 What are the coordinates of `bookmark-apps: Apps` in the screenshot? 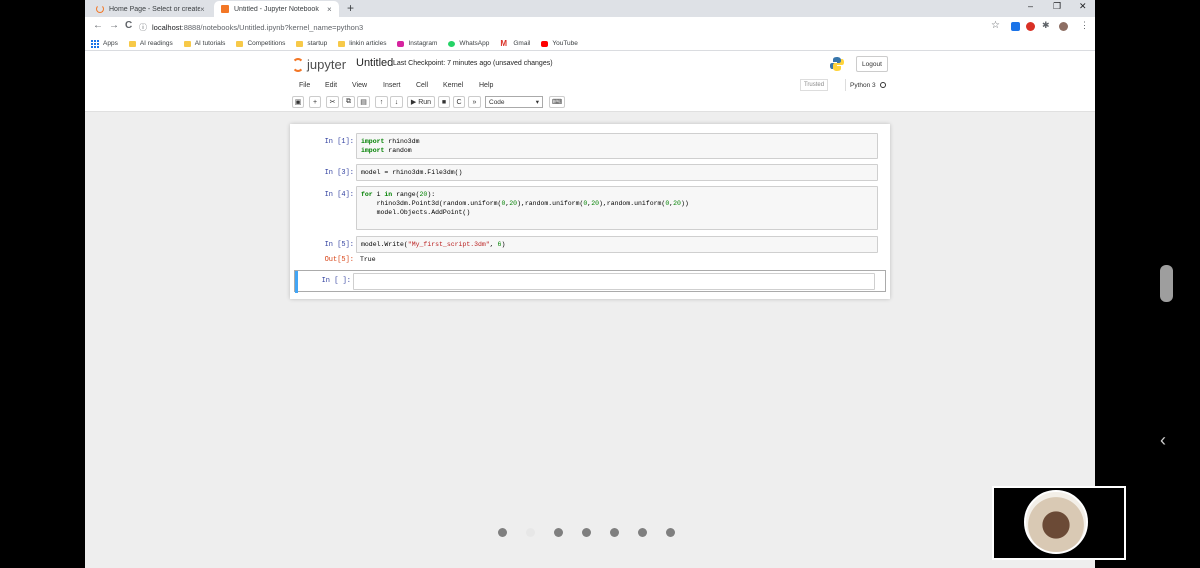 It's located at (104, 43).